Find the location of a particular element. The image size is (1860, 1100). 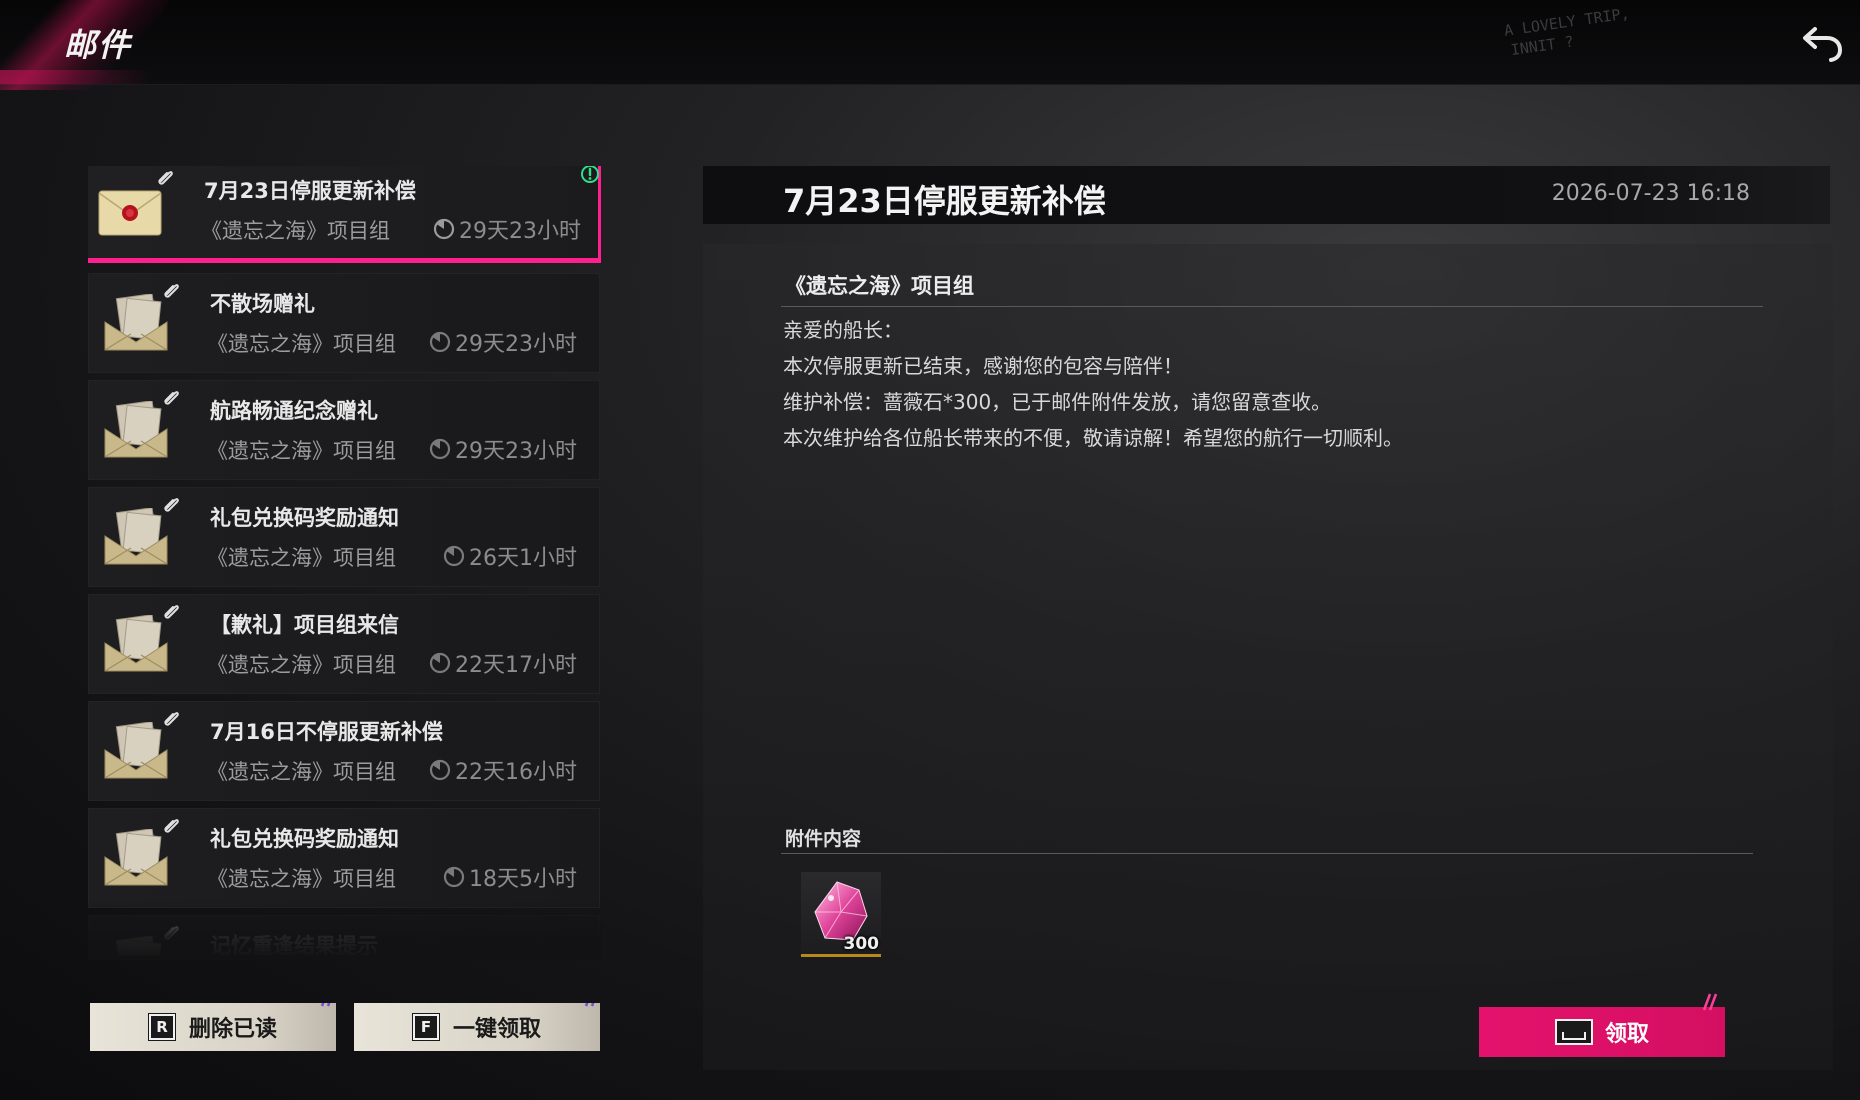

claim-all-label: 一键领取 is located at coordinates (496, 1029).